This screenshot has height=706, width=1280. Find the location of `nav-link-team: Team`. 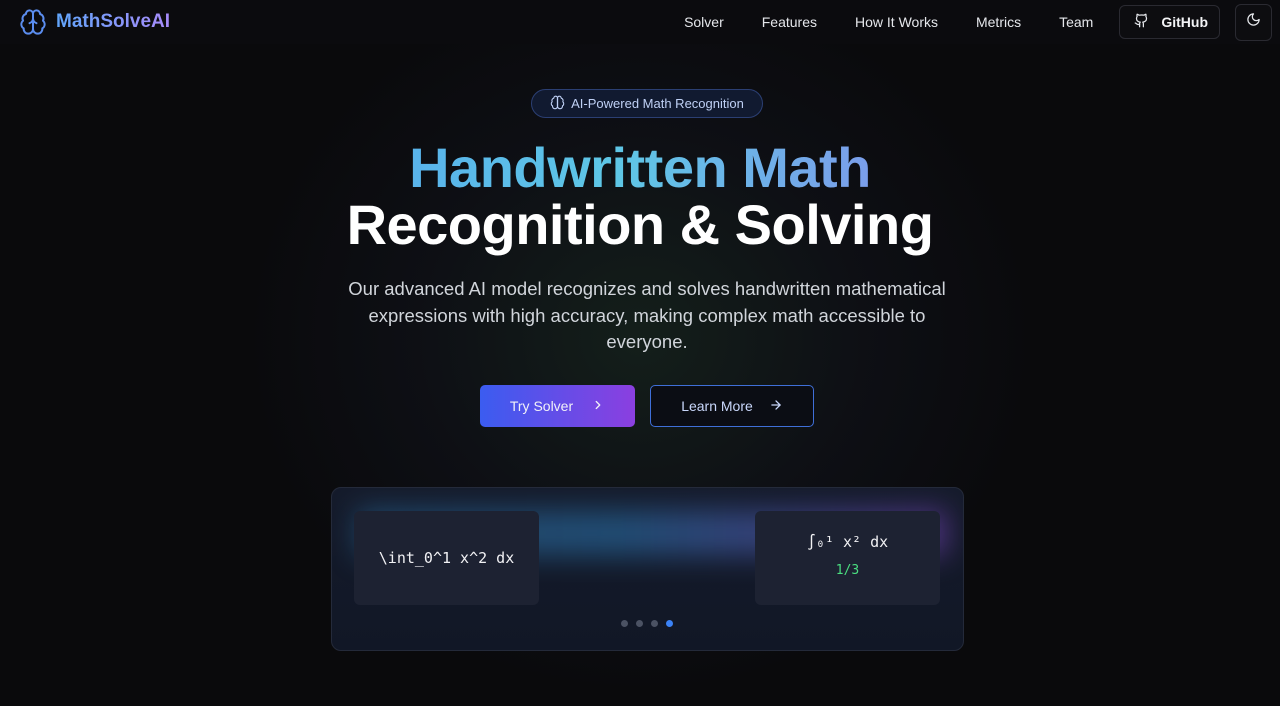

nav-link-team: Team is located at coordinates (1076, 22).